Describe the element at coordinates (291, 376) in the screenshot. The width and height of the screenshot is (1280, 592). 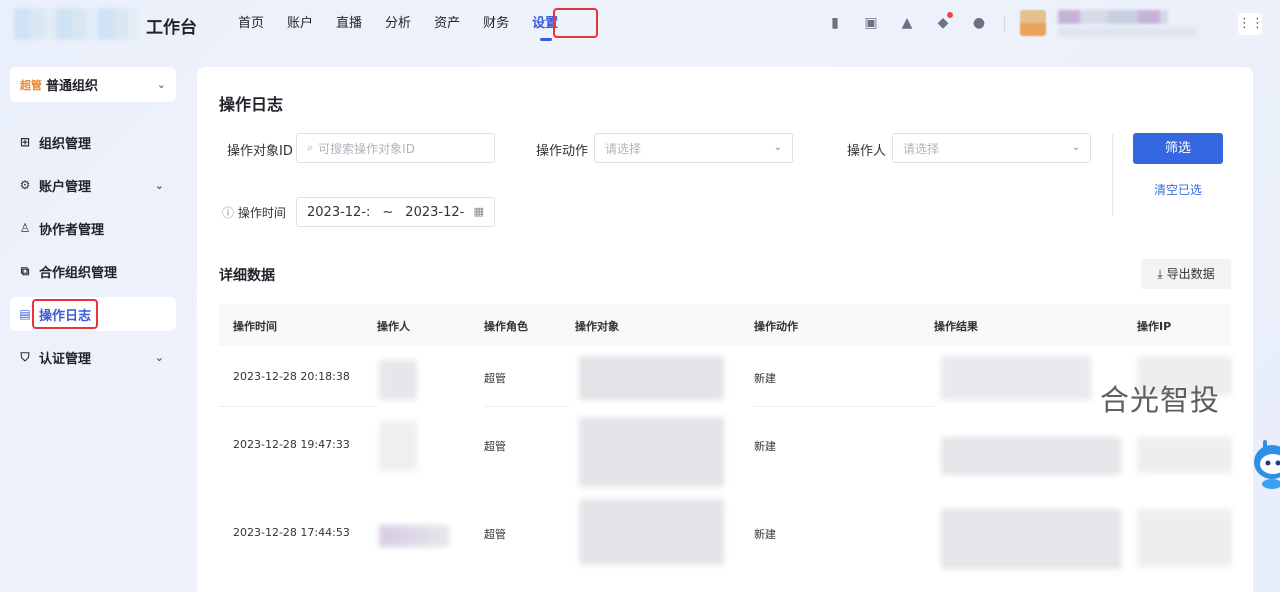
I see `cell-time: 2023-12-28 20:18:38` at that location.